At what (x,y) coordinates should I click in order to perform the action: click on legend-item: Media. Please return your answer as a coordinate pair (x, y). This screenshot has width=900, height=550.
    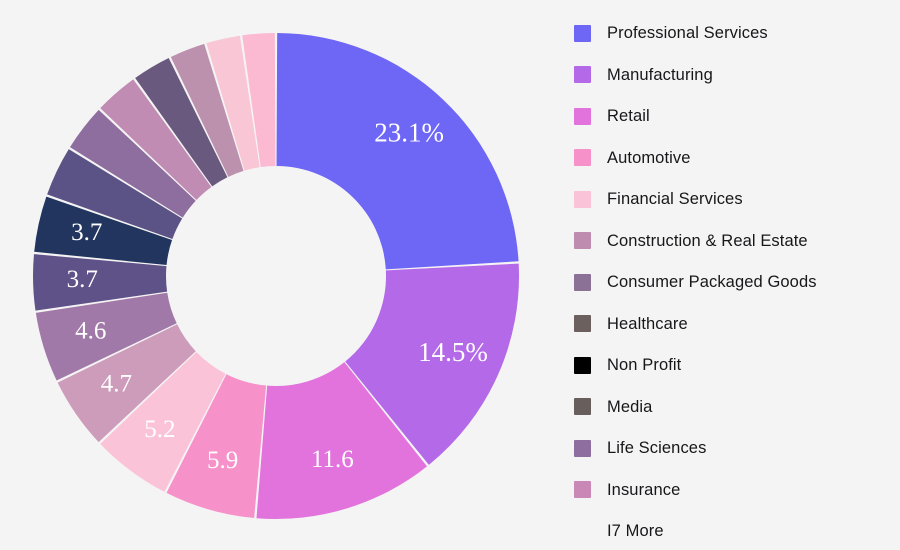
    Looking at the image, I should click on (726, 407).